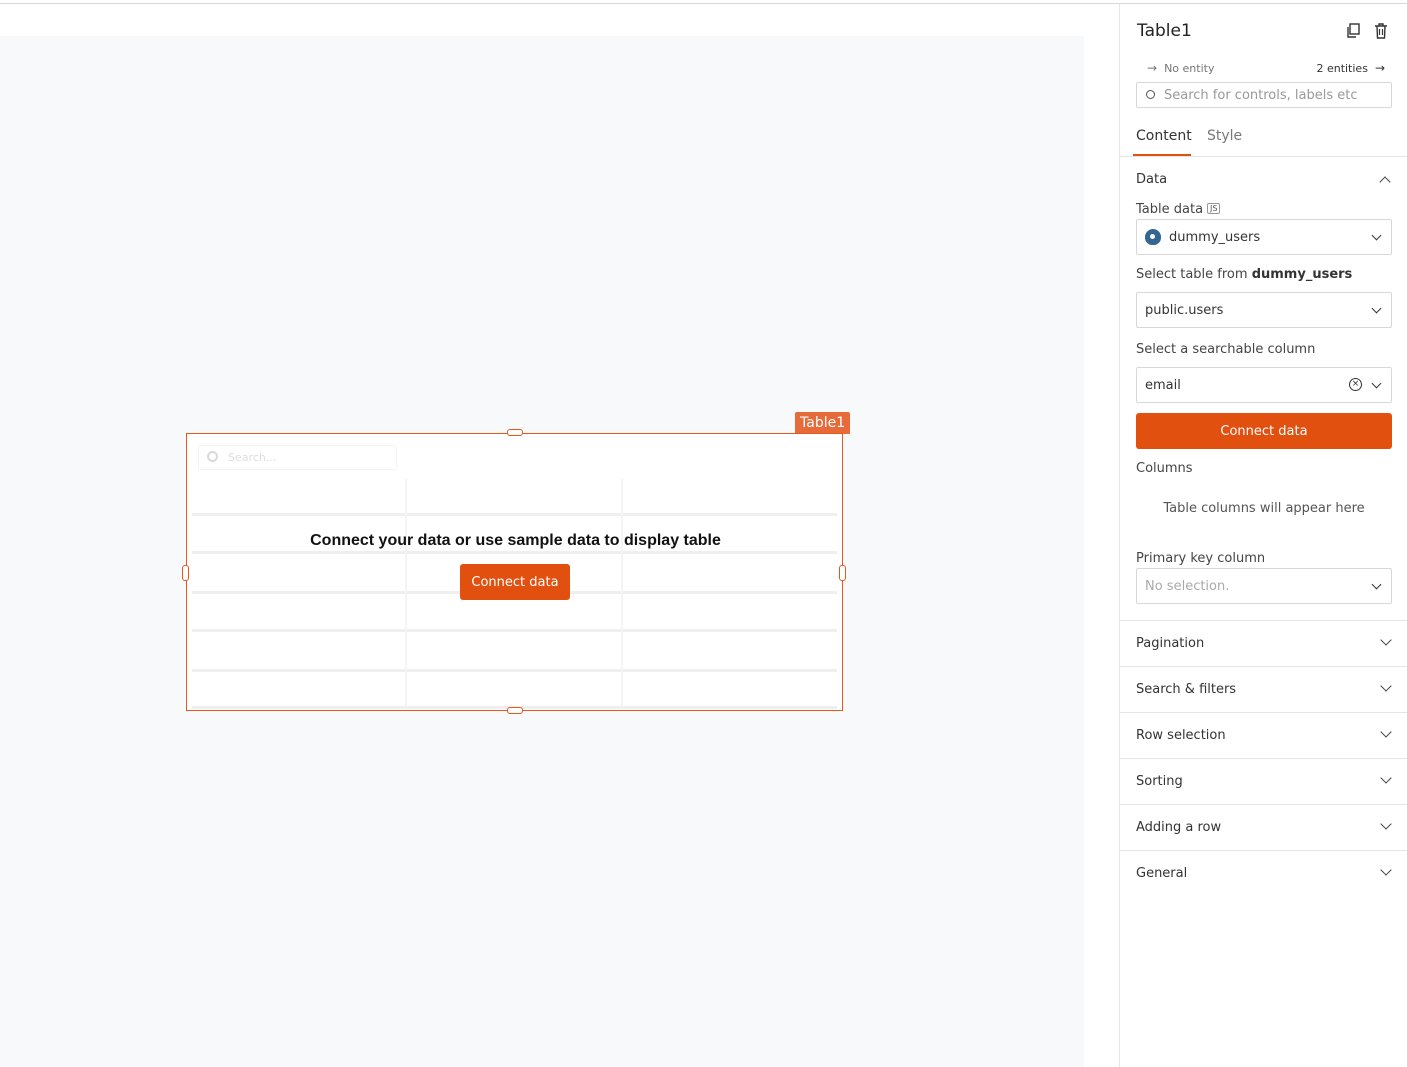 The image size is (1407, 1067). Describe the element at coordinates (1163, 385) in the screenshot. I see `searchable-column-value: email` at that location.